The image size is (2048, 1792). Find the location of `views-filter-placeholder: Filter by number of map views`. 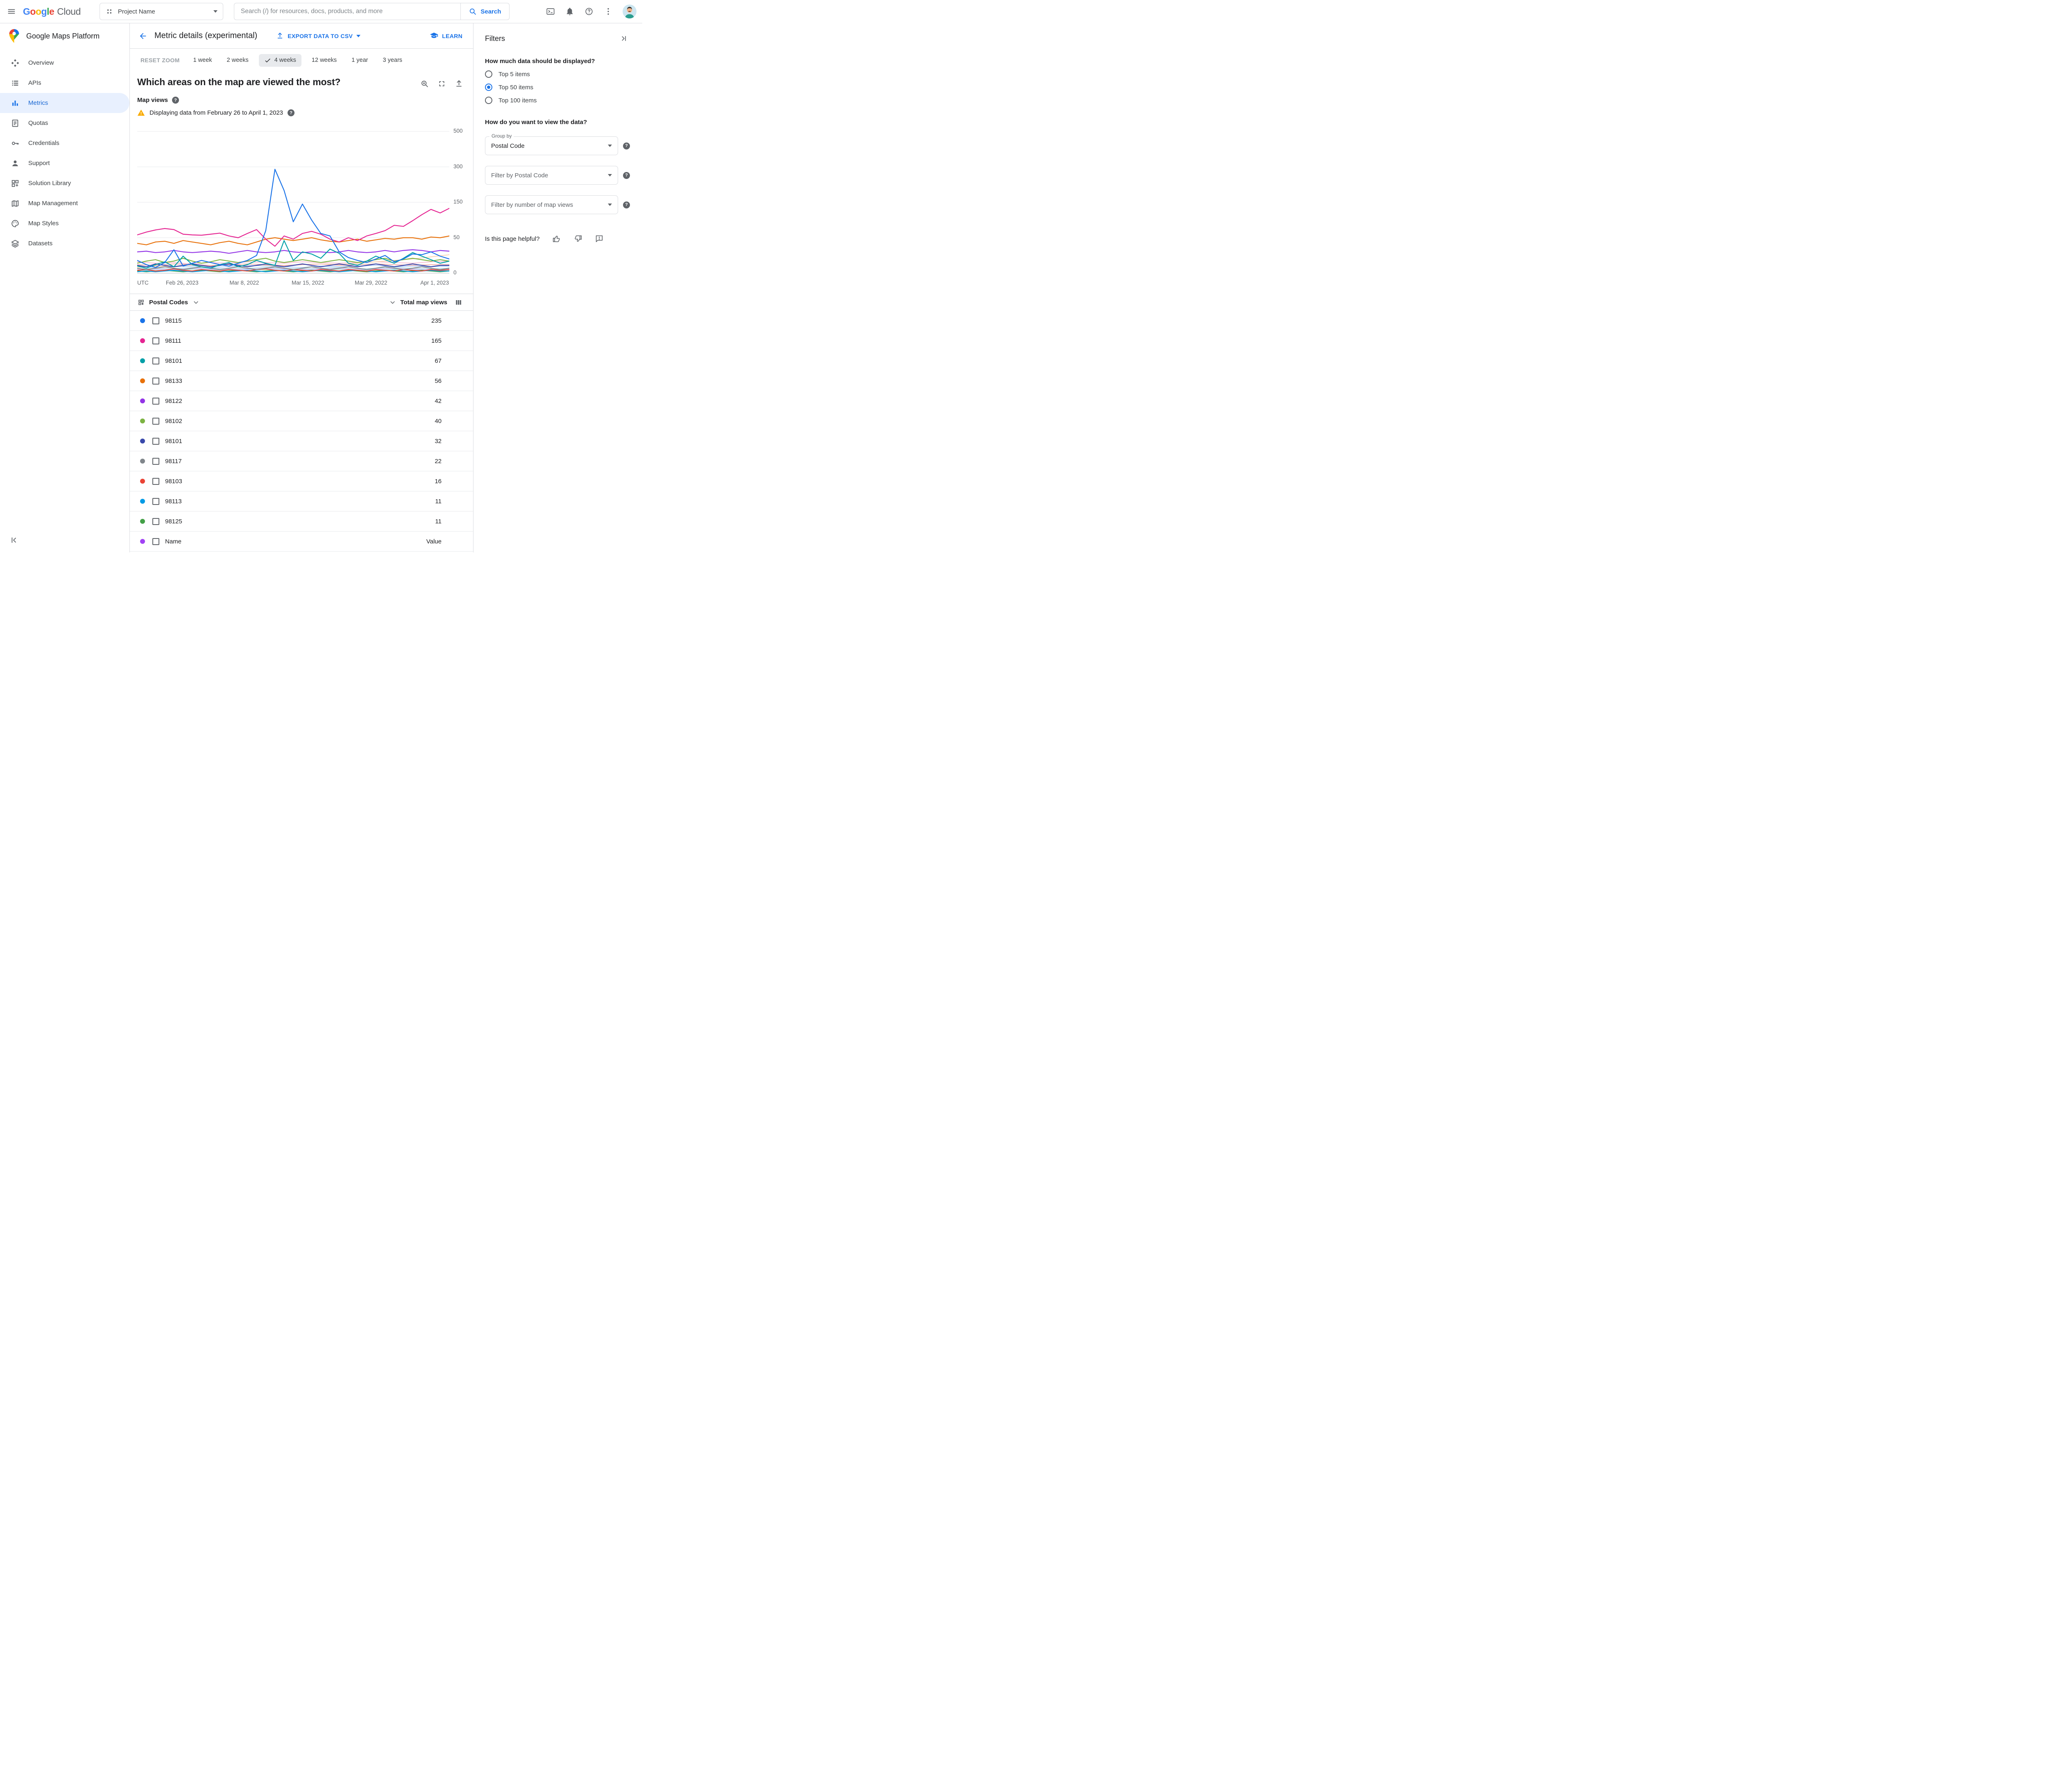

views-filter-placeholder: Filter by number of map views is located at coordinates (532, 204).